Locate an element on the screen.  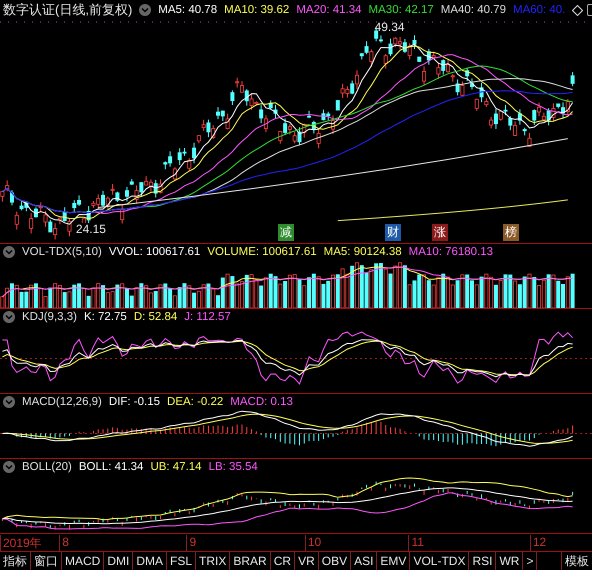
indicator-value: UB: 47.14 is located at coordinates (176, 466).